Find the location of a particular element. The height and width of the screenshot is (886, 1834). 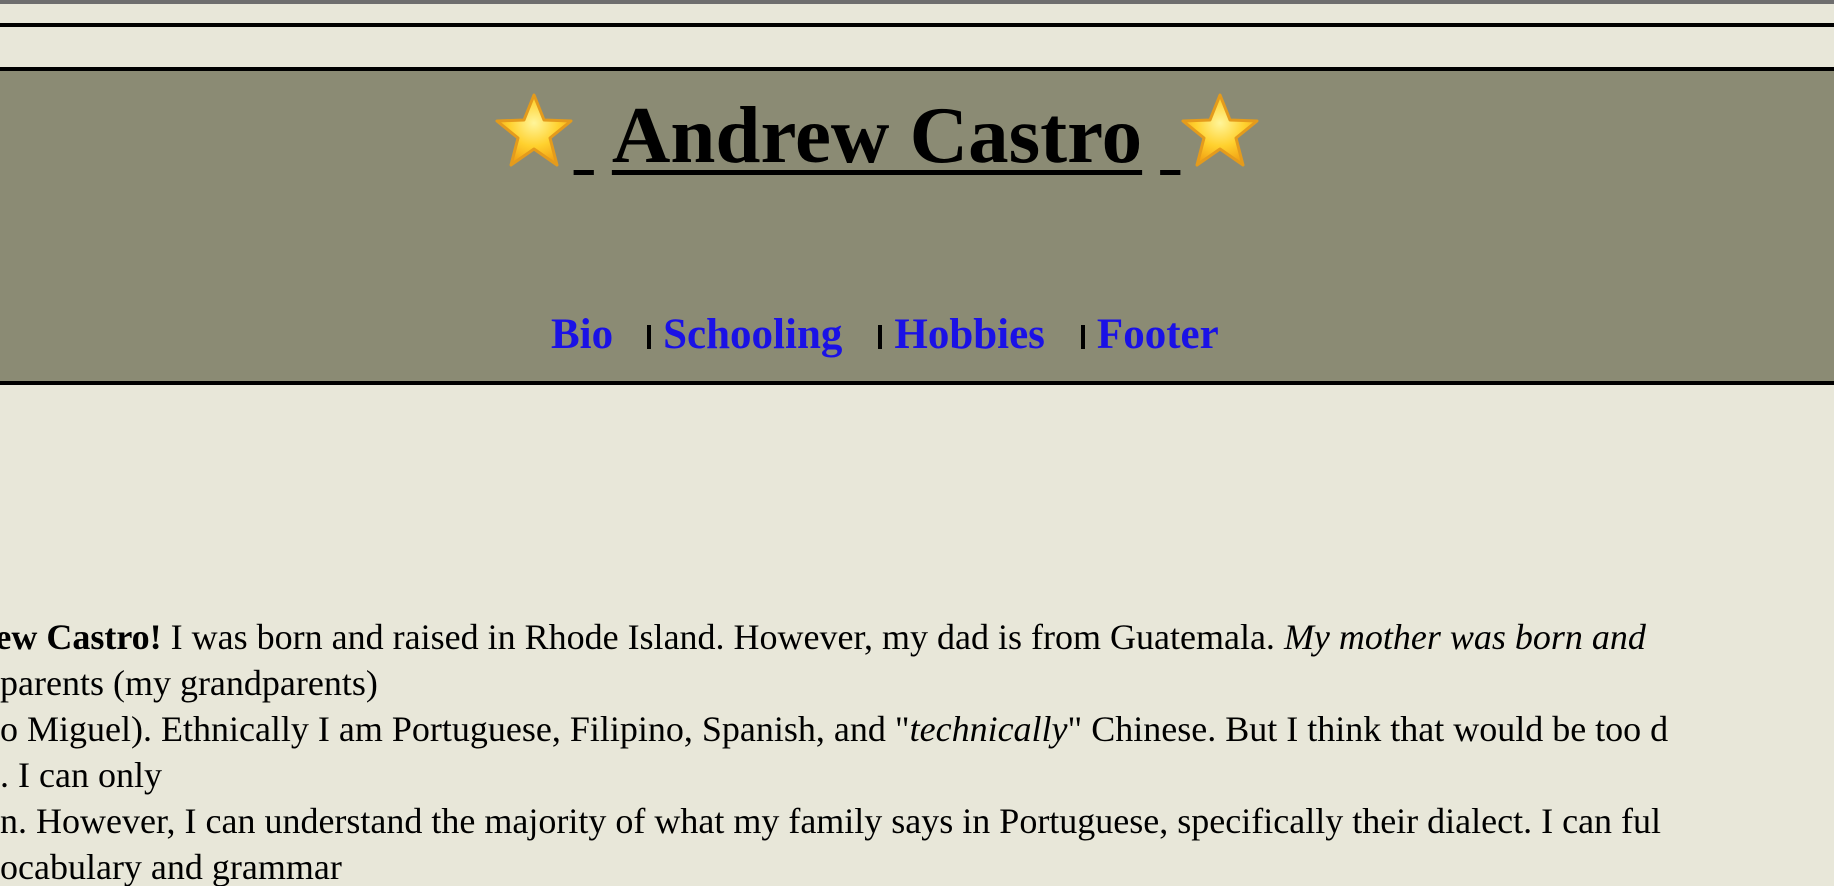

bio-text: ocabulary and grammar is located at coordinates (171, 866).